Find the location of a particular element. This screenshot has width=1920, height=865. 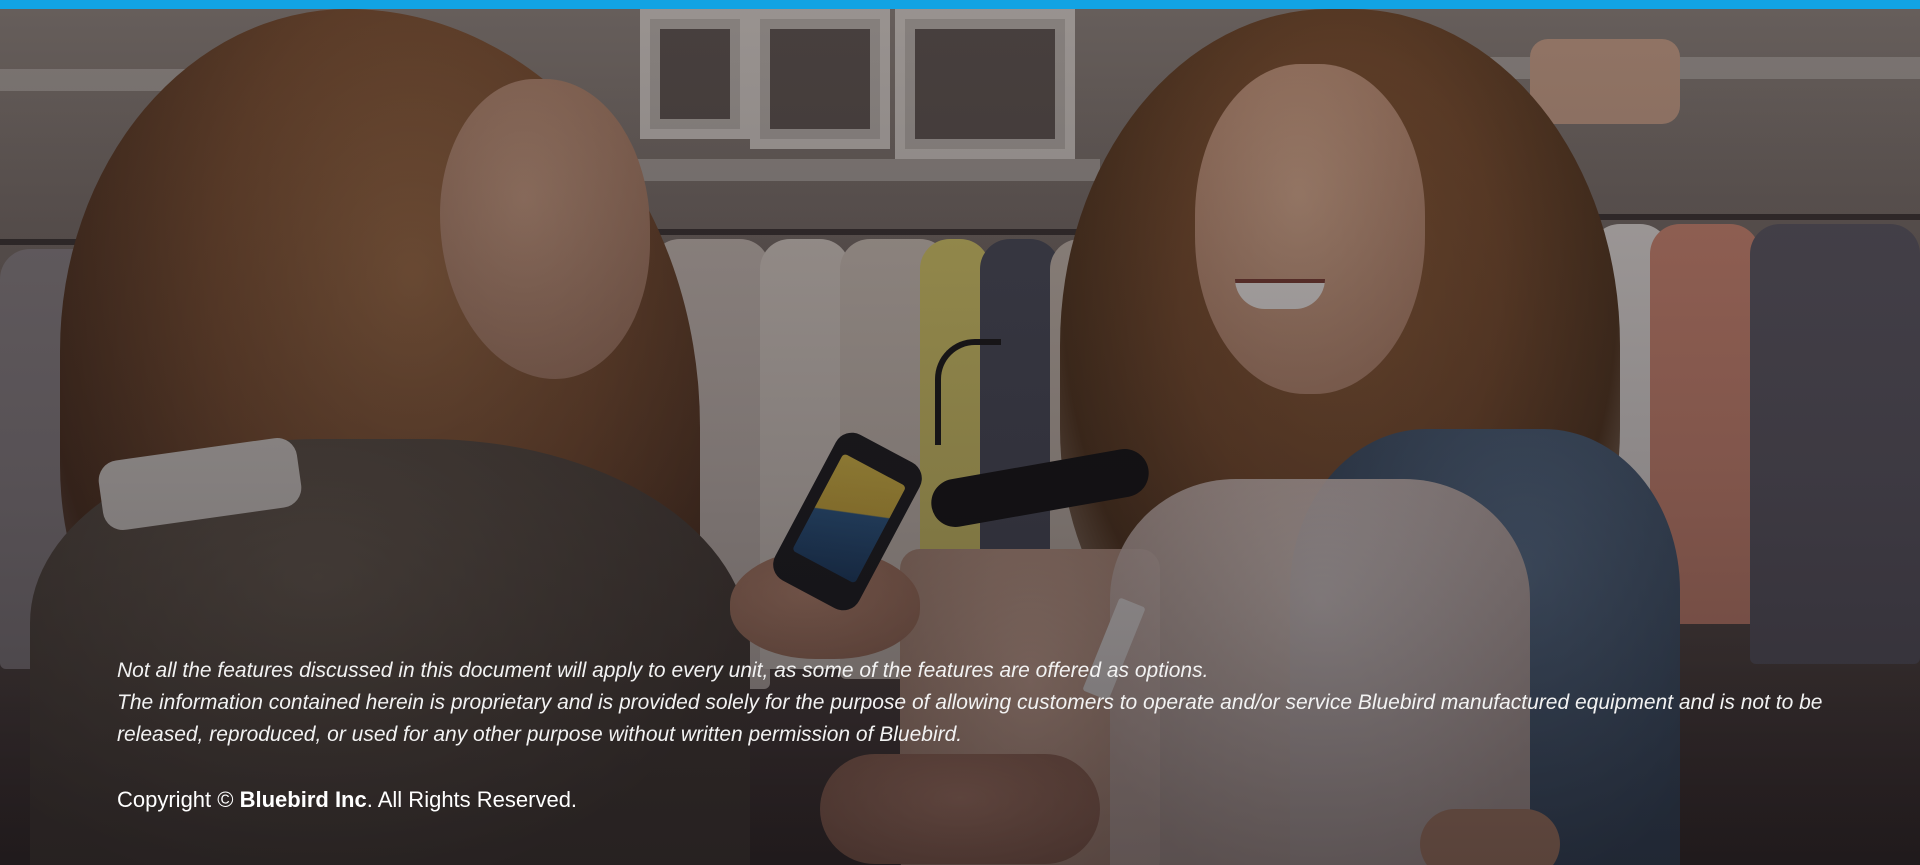

accent-top-bar is located at coordinates (960, 4).